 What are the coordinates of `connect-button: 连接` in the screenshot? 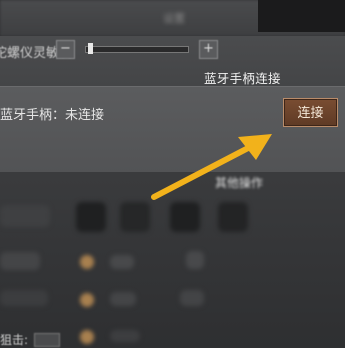 It's located at (310, 112).